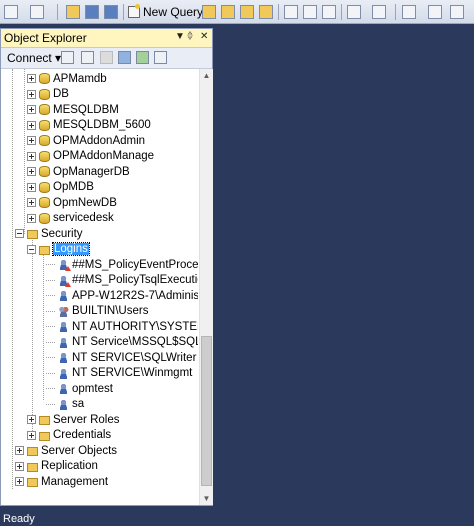 This screenshot has width=474, height=526. What do you see at coordinates (67, 78) in the screenshot?
I see `tree-node: APMamdb` at bounding box center [67, 78].